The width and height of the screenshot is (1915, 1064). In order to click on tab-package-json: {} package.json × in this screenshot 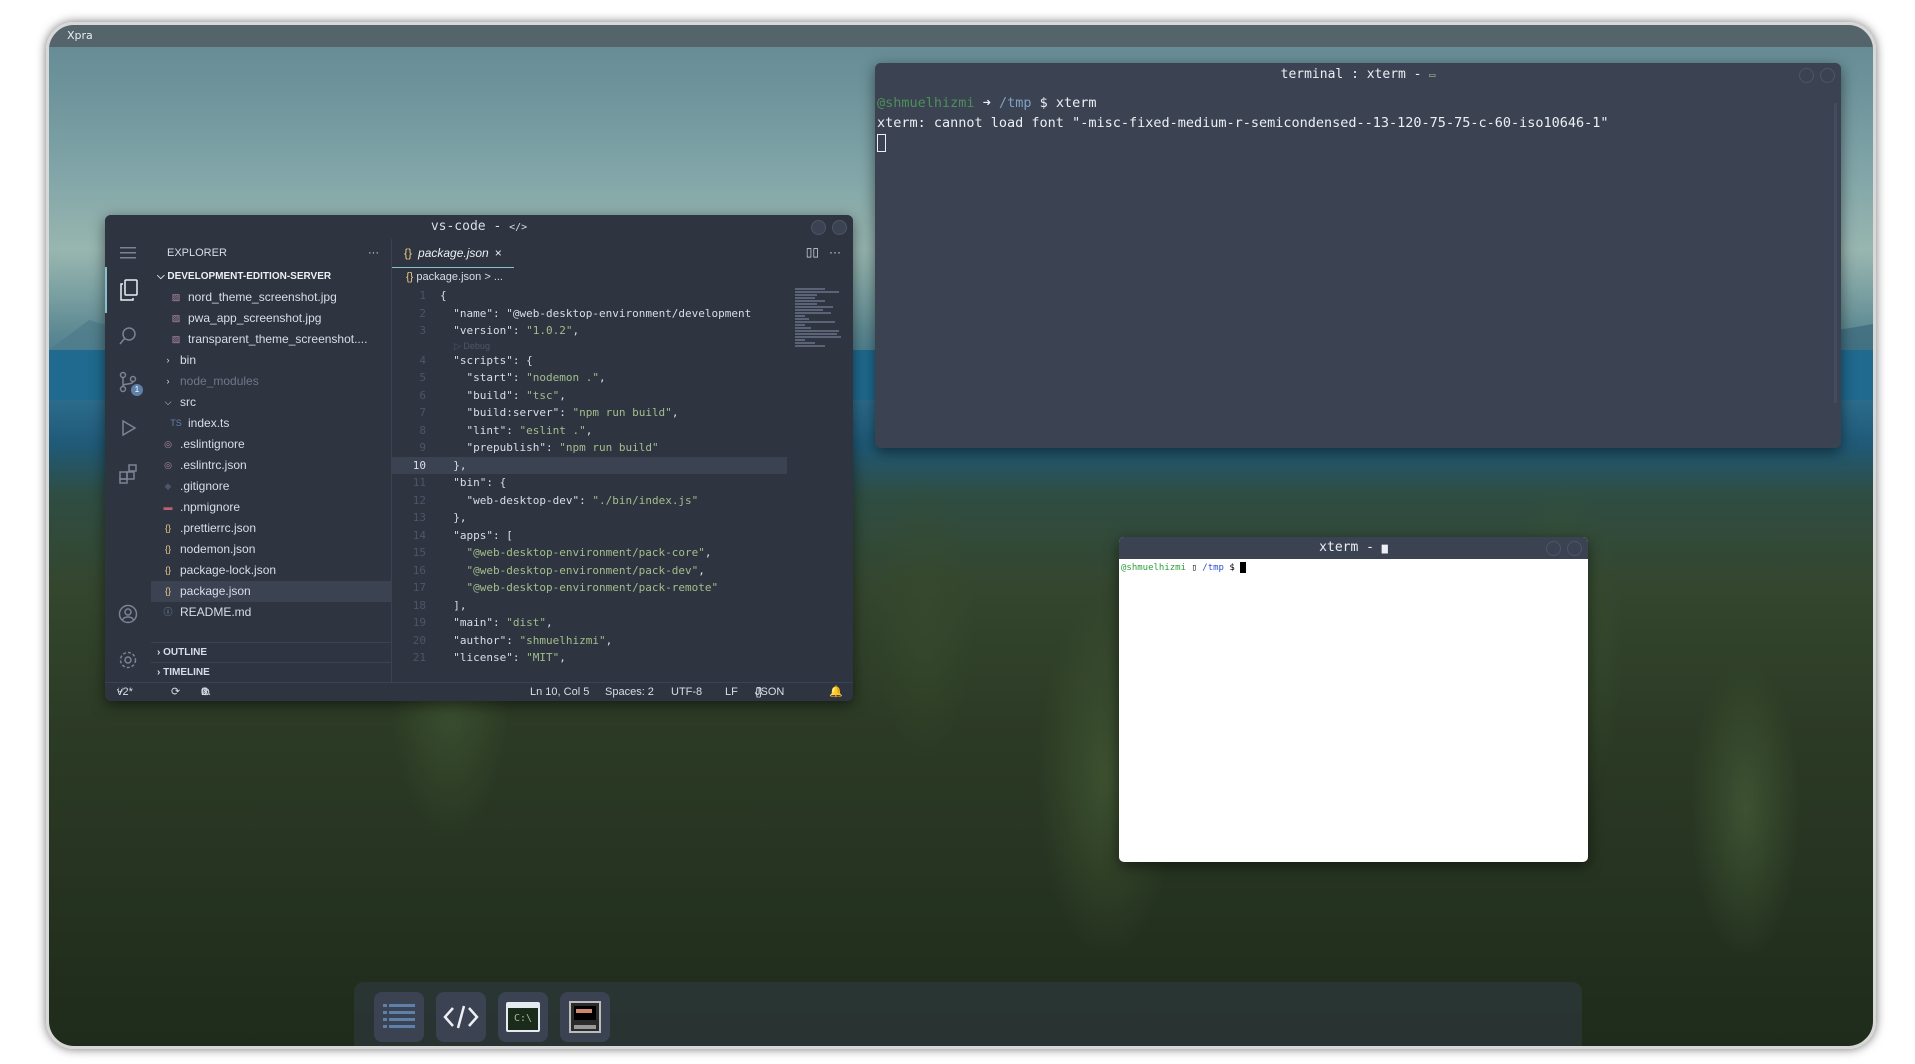, I will do `click(453, 253)`.